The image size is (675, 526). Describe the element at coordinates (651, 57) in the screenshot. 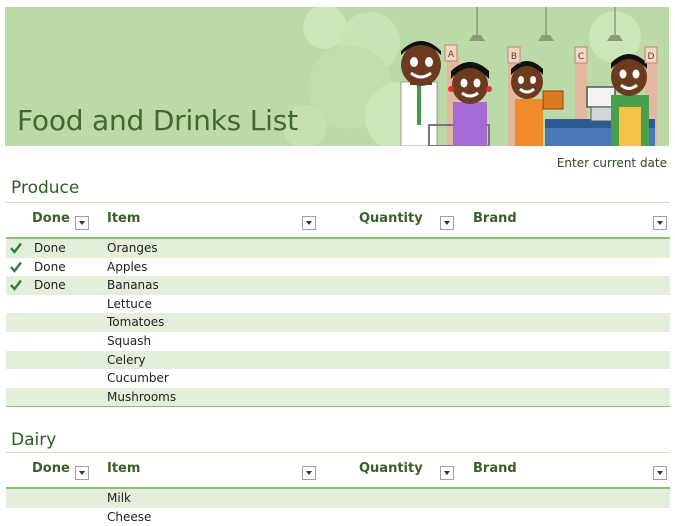

I see `aisle-sign-d: D` at that location.